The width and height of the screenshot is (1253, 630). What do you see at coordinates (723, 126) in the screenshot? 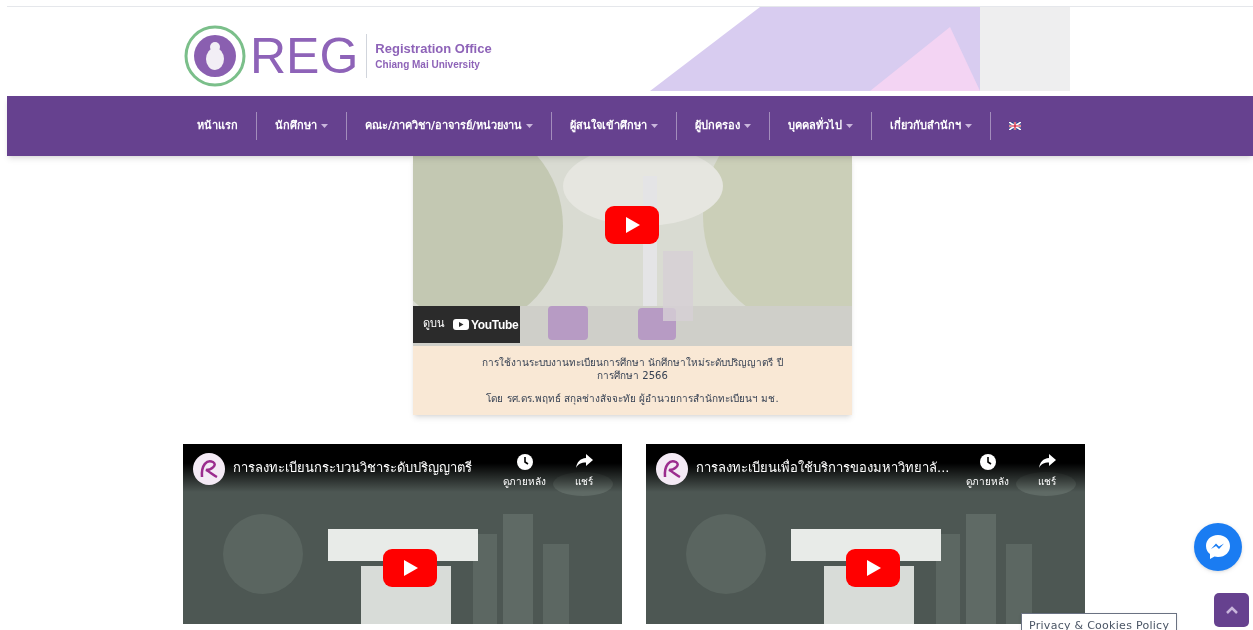
I see `nav-link: ผู้ปกครอง` at bounding box center [723, 126].